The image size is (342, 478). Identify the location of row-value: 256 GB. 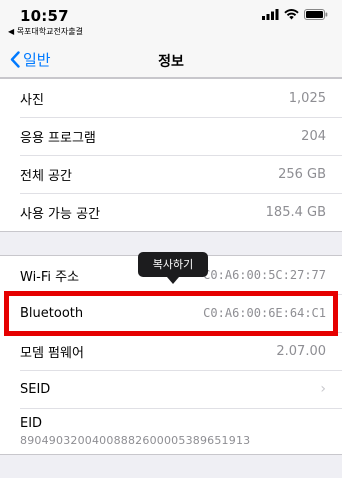
(302, 174).